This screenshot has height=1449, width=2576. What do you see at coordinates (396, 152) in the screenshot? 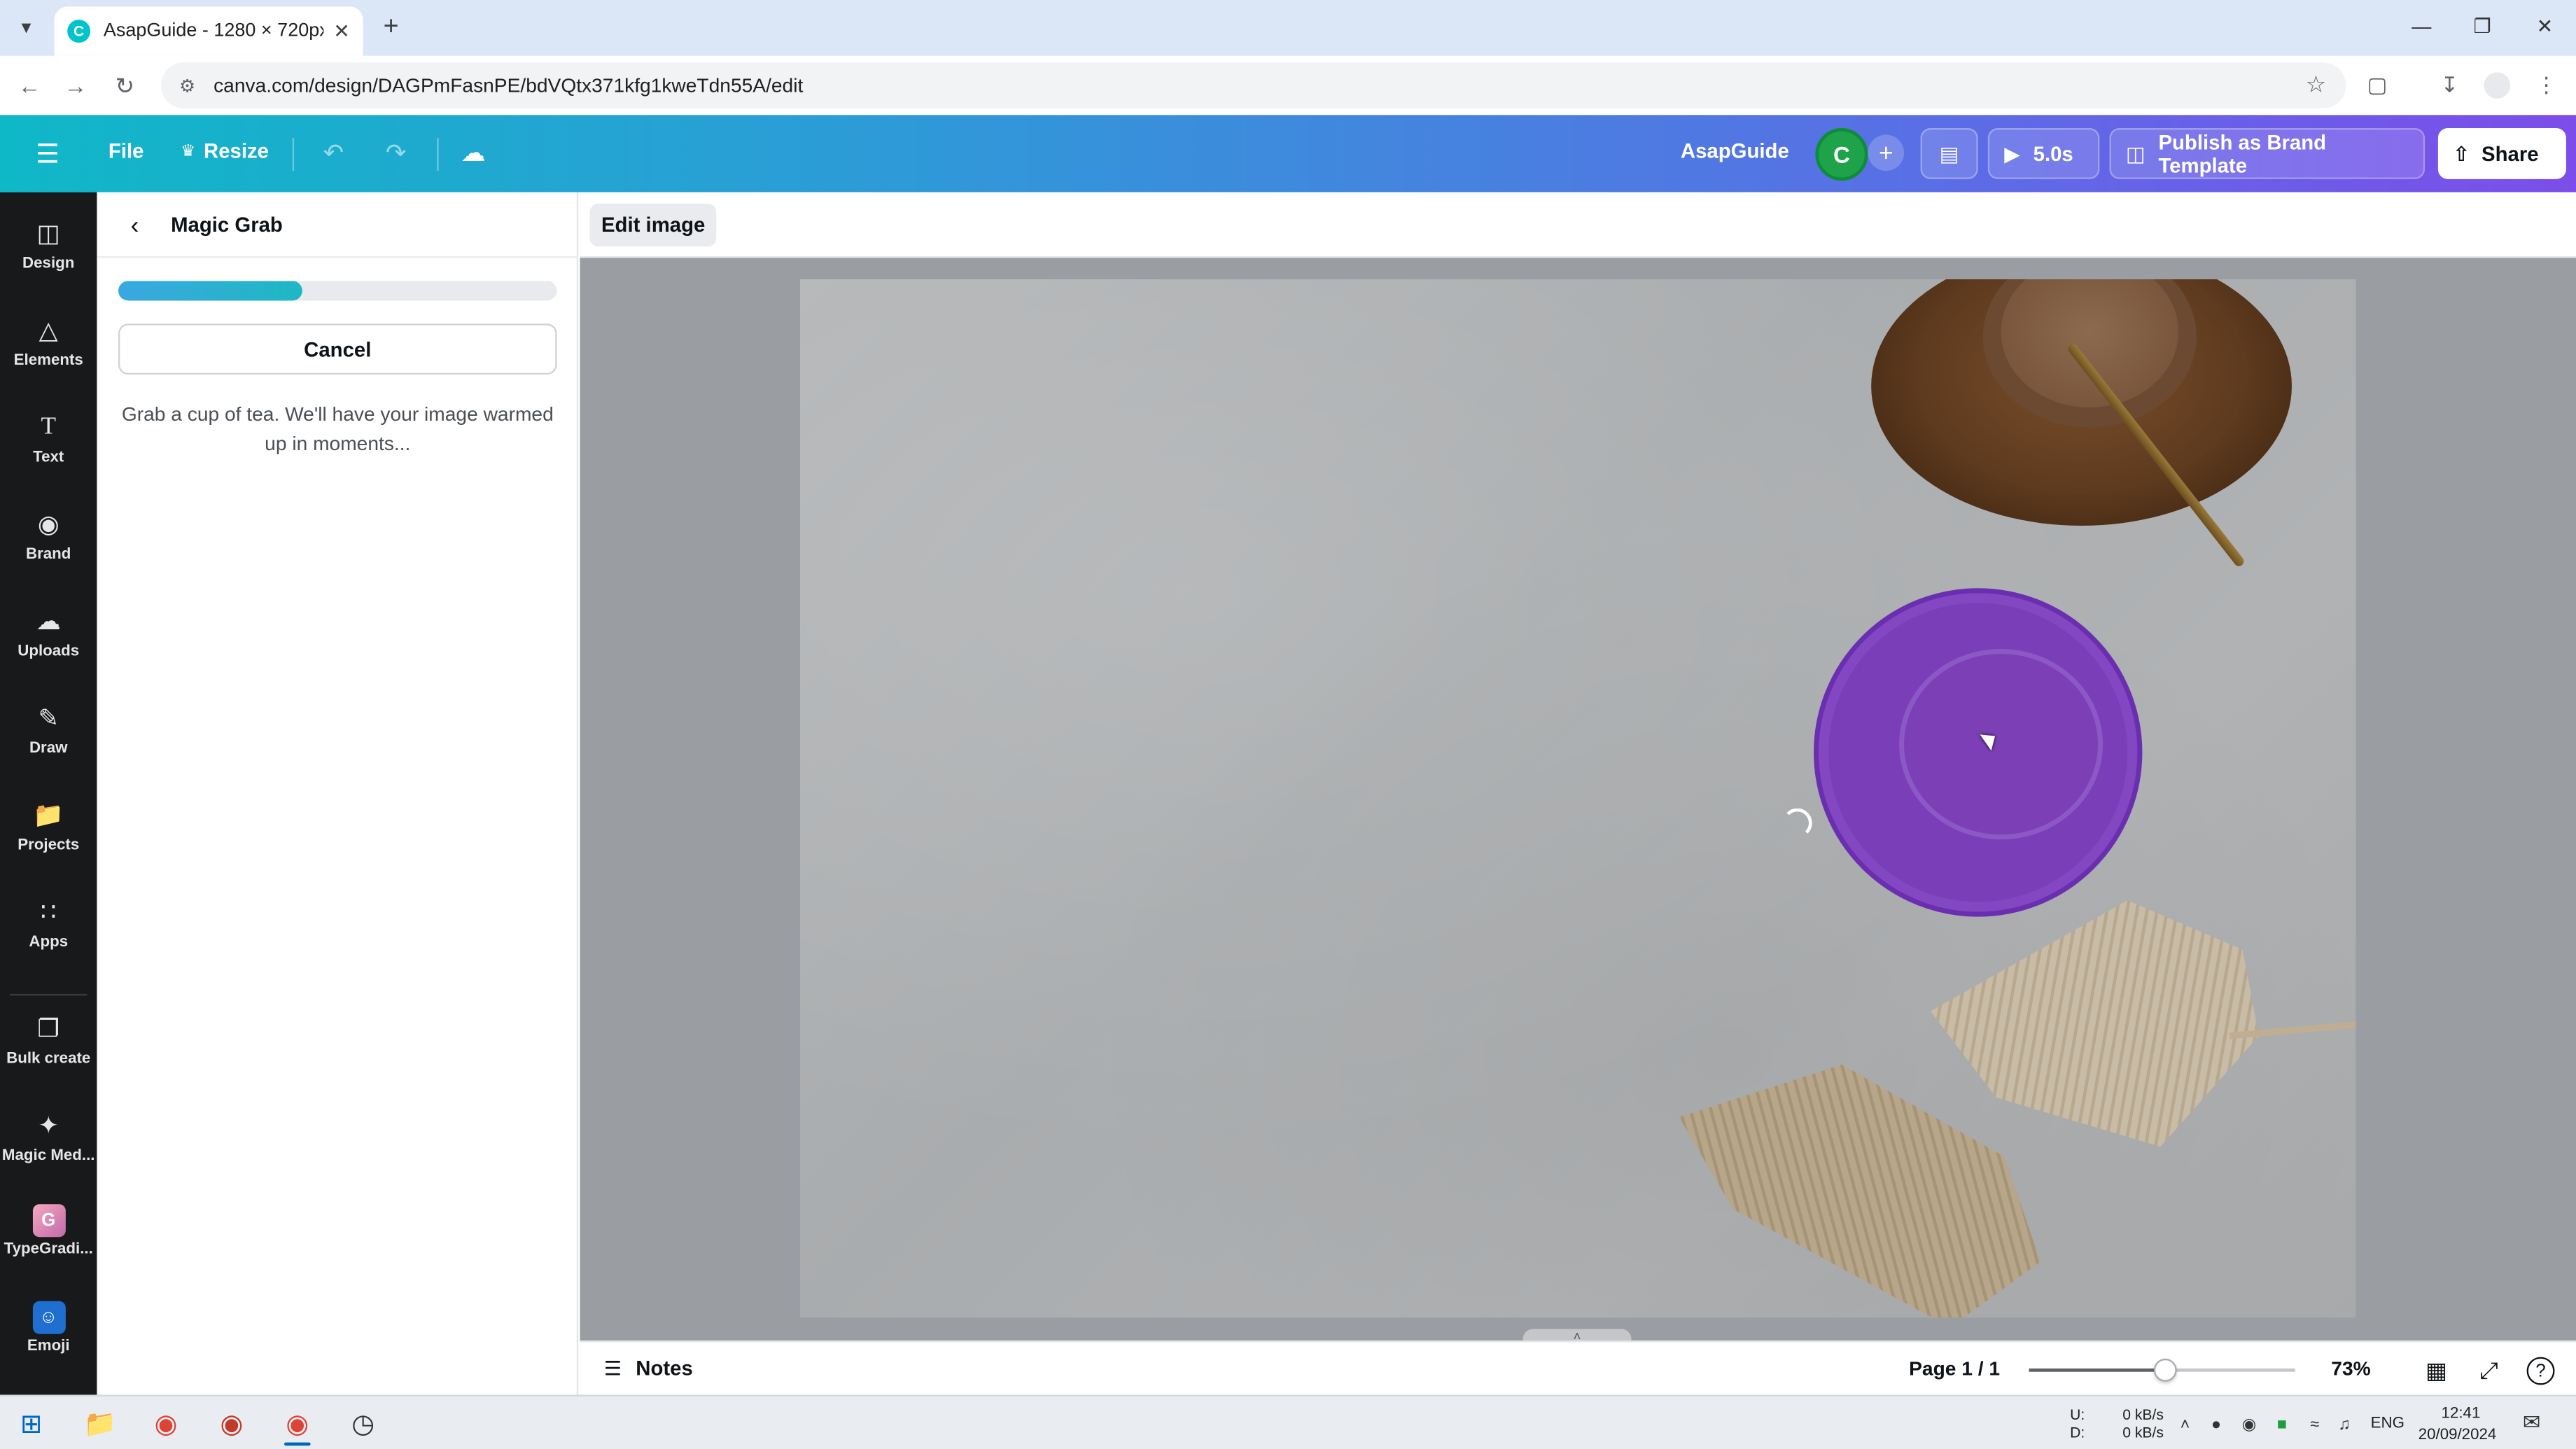
I see `redo-icon: ↷` at bounding box center [396, 152].